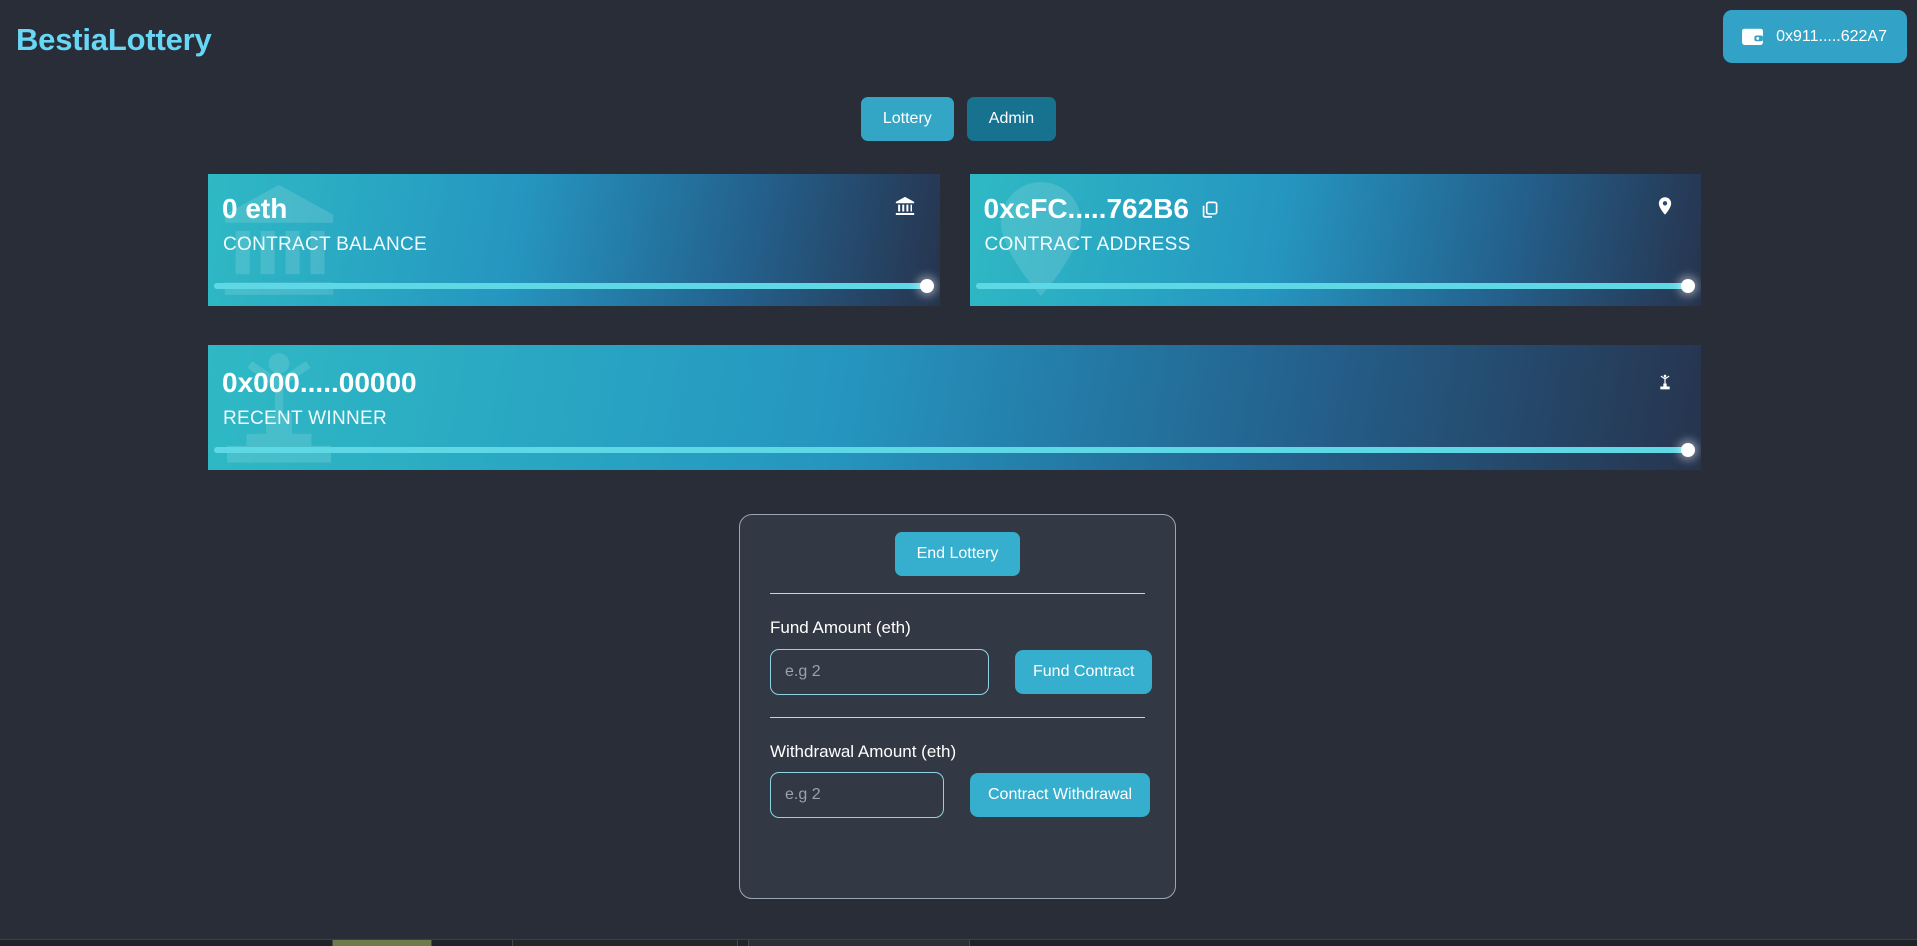  I want to click on stat-card-value: 0 eth, so click(254, 209).